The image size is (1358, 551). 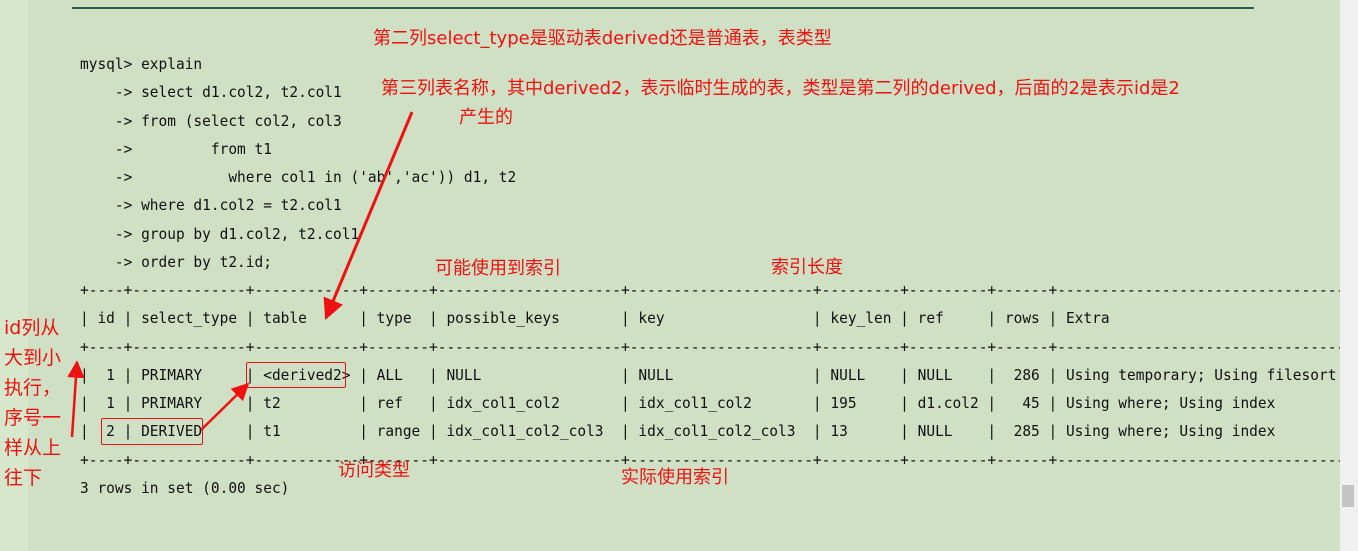 What do you see at coordinates (1348, 496) in the screenshot?
I see `scrollbar-thumb` at bounding box center [1348, 496].